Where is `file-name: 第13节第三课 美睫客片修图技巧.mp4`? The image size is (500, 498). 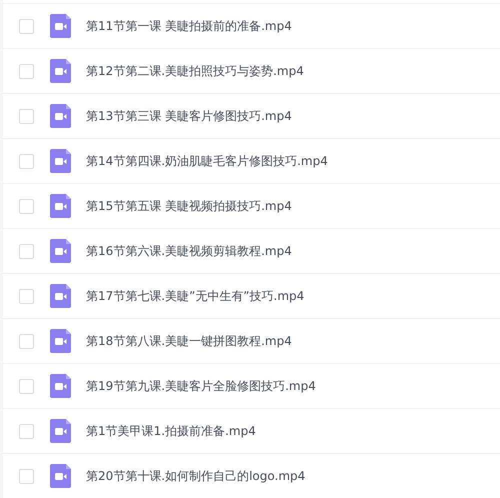
file-name: 第13节第三课 美睫客片修图技巧.mp4 is located at coordinates (189, 116).